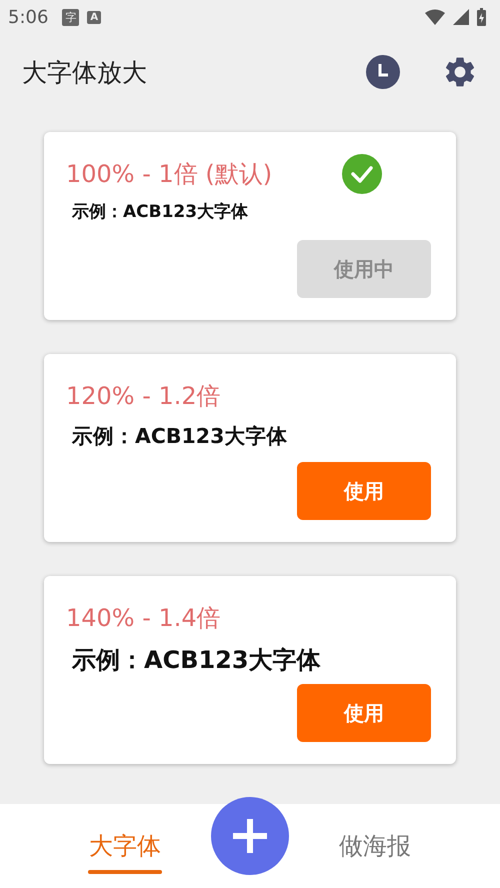  I want to click on scale-title: 120% - 1.2倍, so click(144, 396).